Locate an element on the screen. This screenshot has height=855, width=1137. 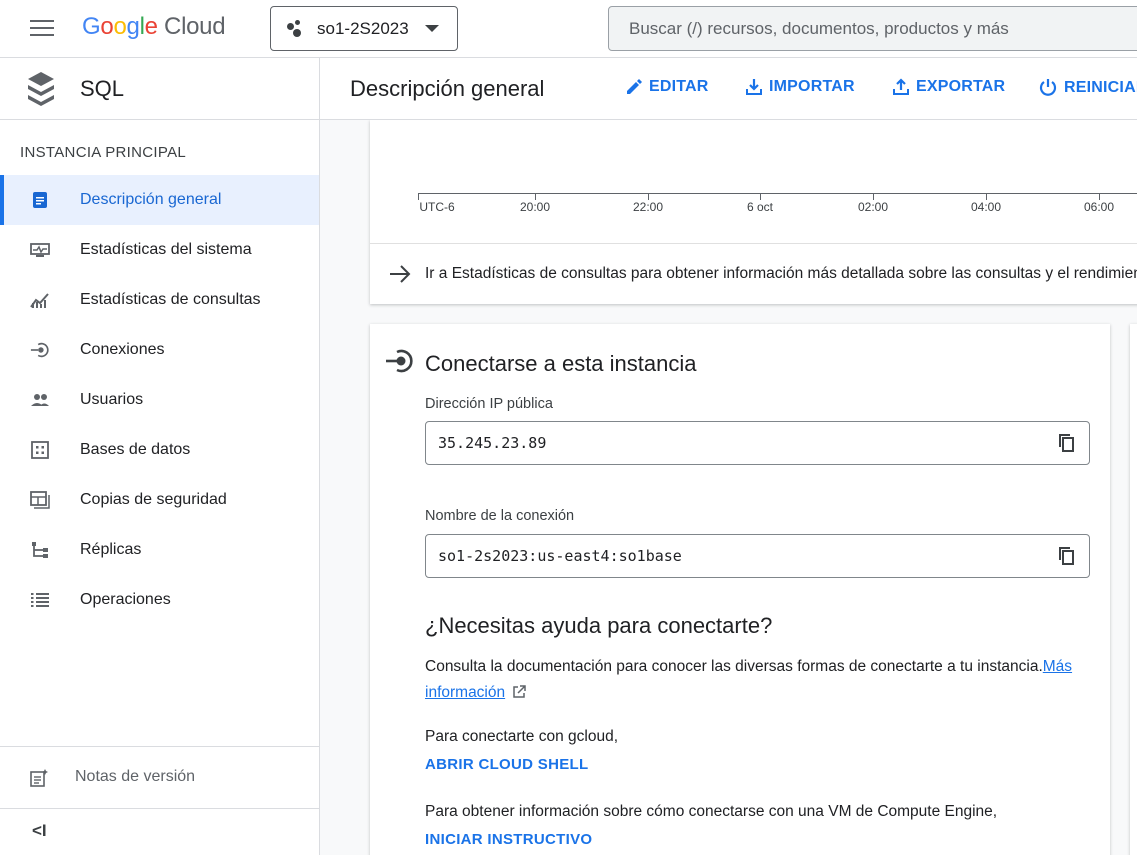
start-tutorial-button: INICIAR INSTRUCTIVO is located at coordinates (508, 839).